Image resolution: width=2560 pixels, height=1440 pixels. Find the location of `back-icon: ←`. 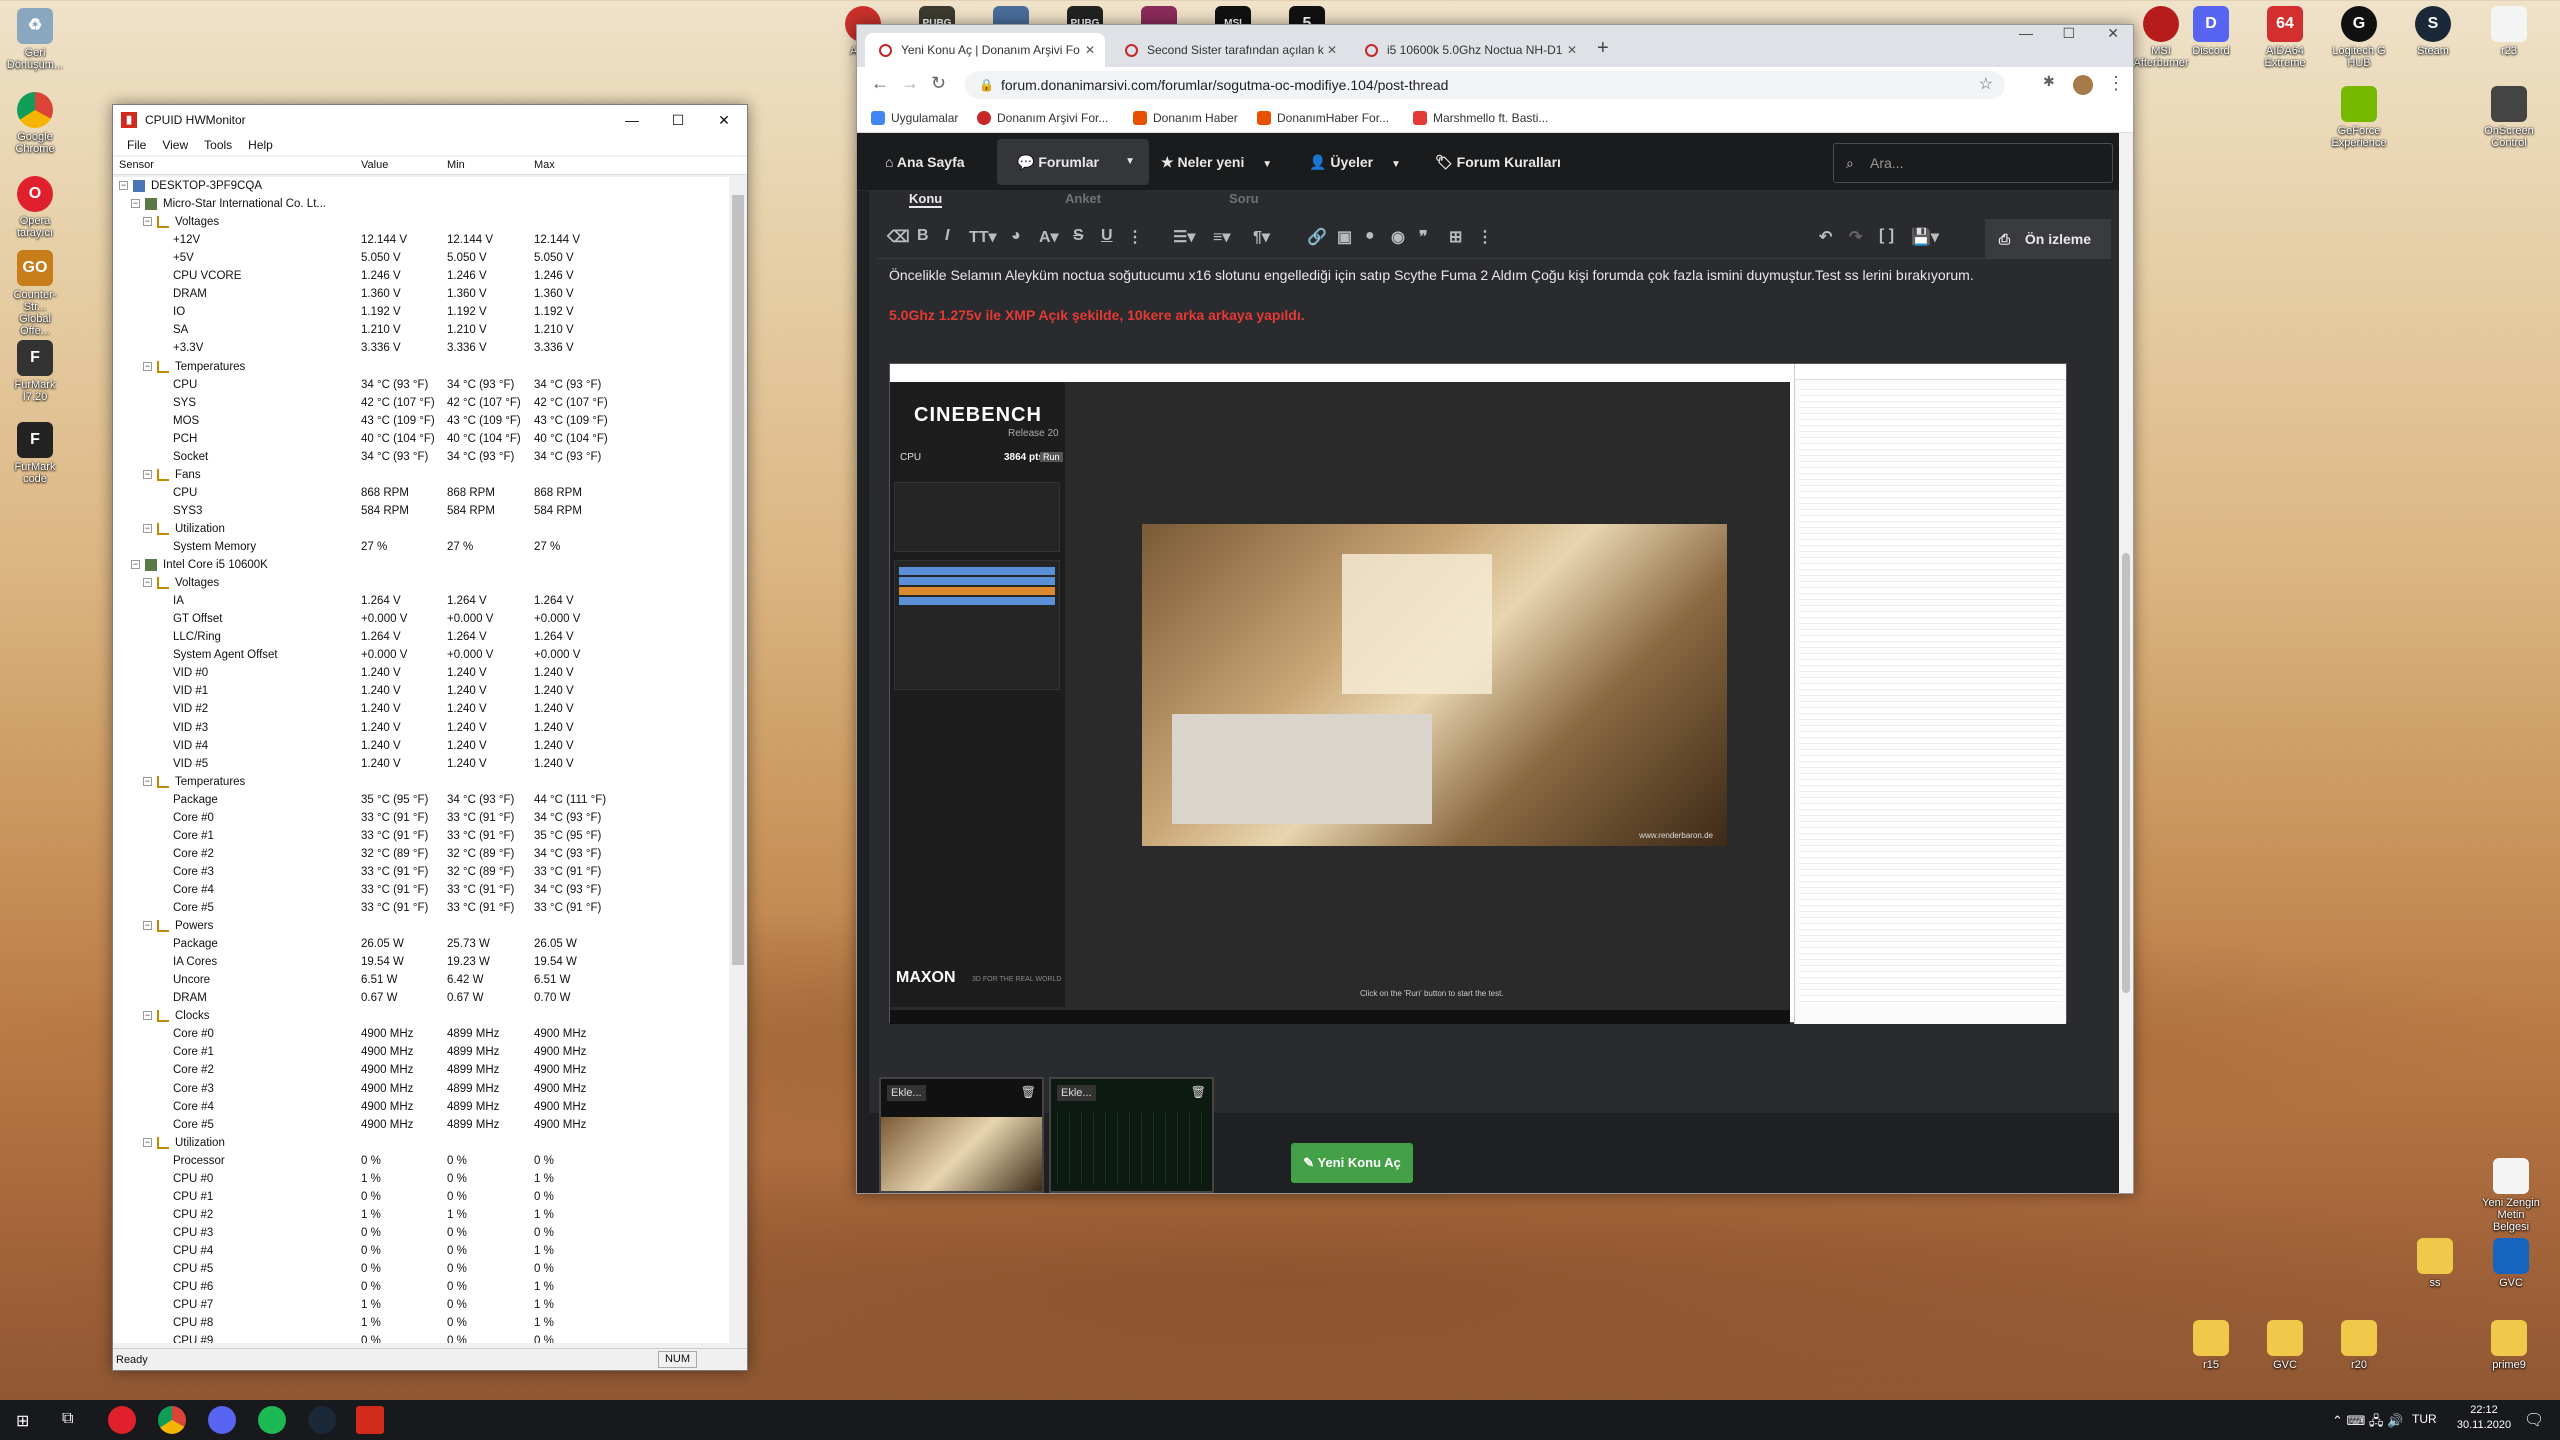

back-icon: ← is located at coordinates (880, 83).